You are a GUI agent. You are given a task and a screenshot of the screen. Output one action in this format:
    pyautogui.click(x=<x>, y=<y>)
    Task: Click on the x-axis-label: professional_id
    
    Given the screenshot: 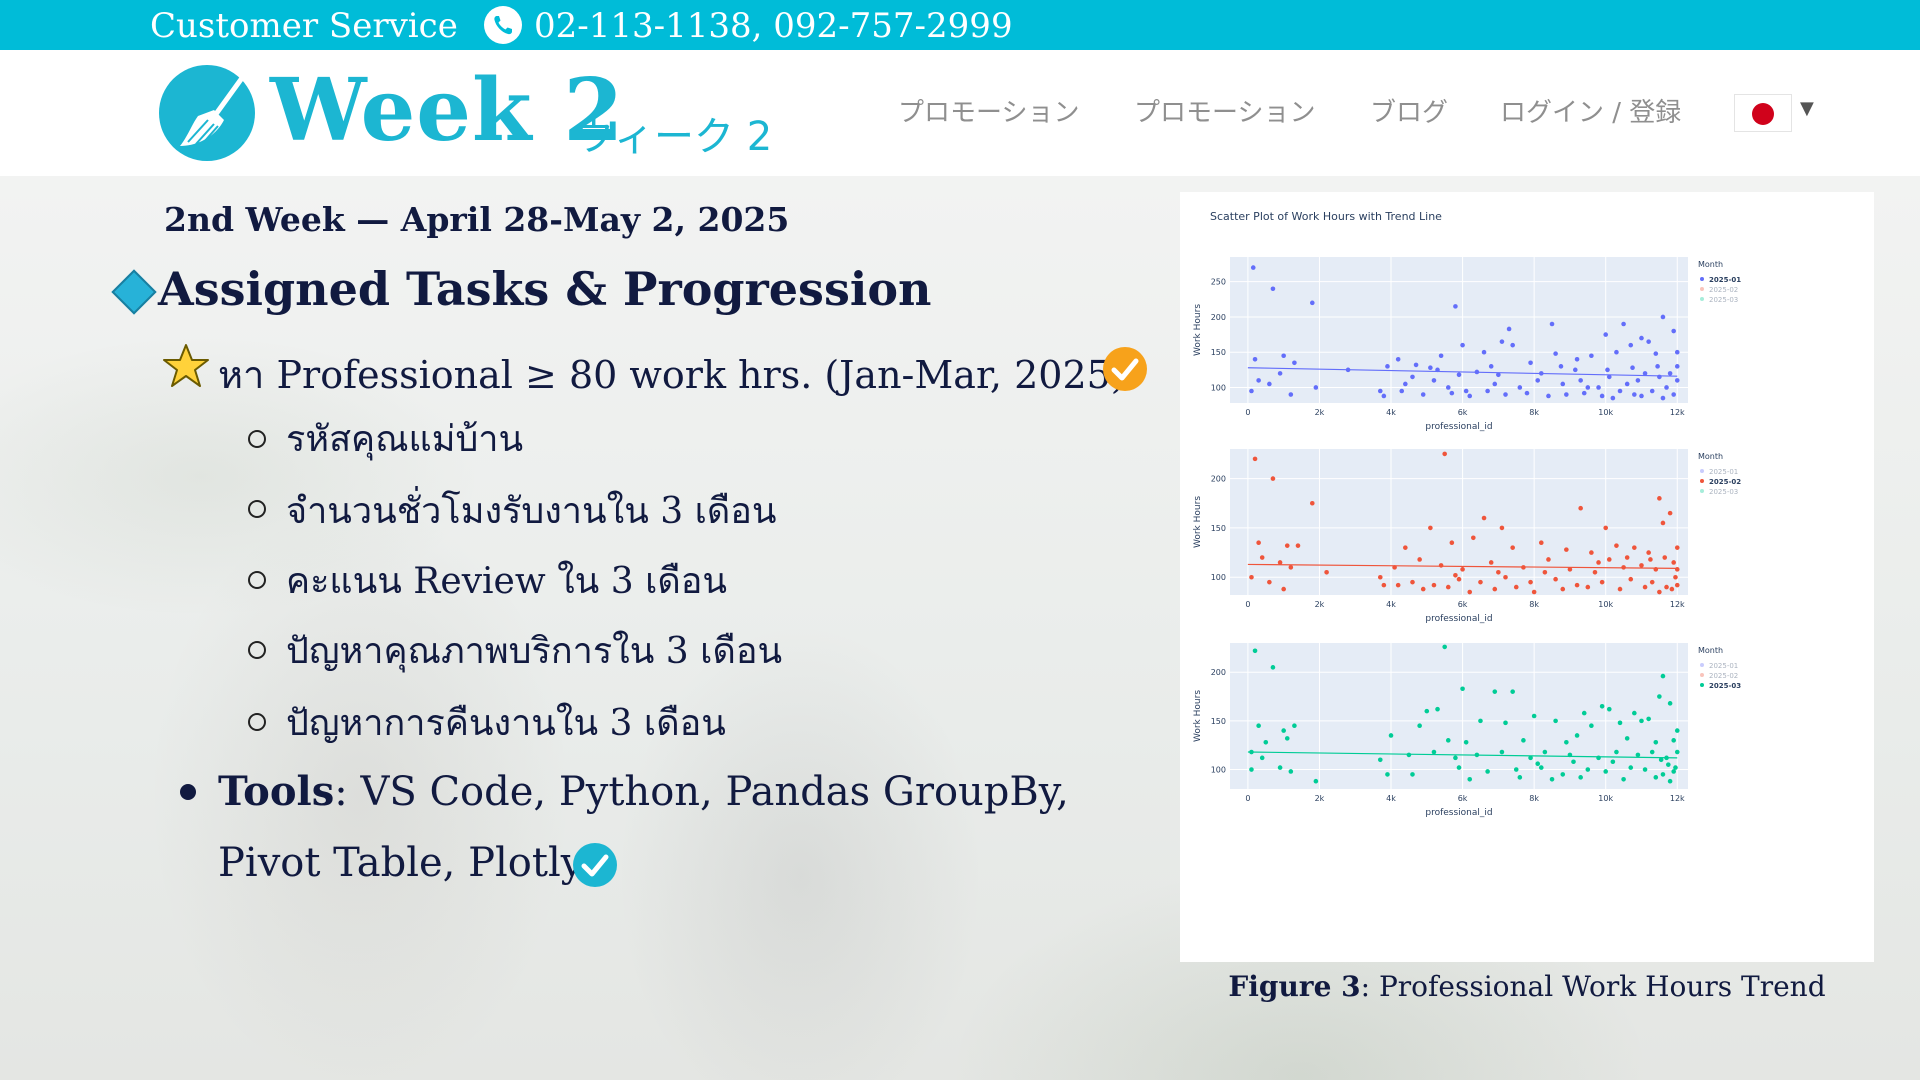 What is the action you would take?
    pyautogui.click(x=1458, y=813)
    